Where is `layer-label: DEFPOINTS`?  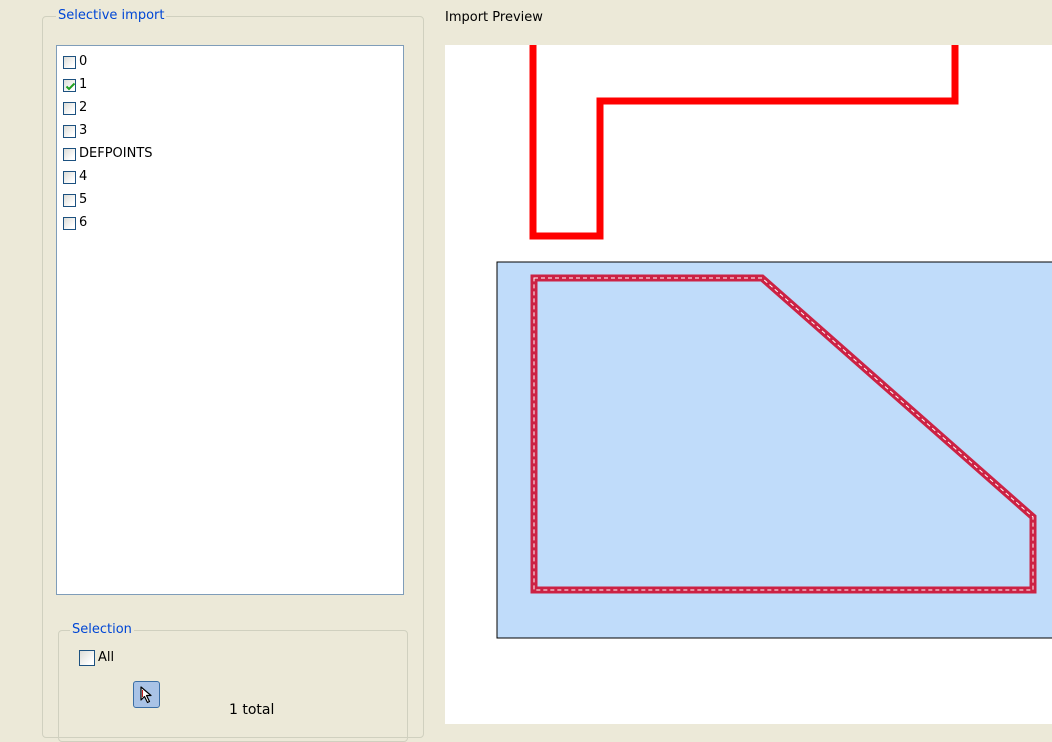 layer-label: DEFPOINTS is located at coordinates (116, 153).